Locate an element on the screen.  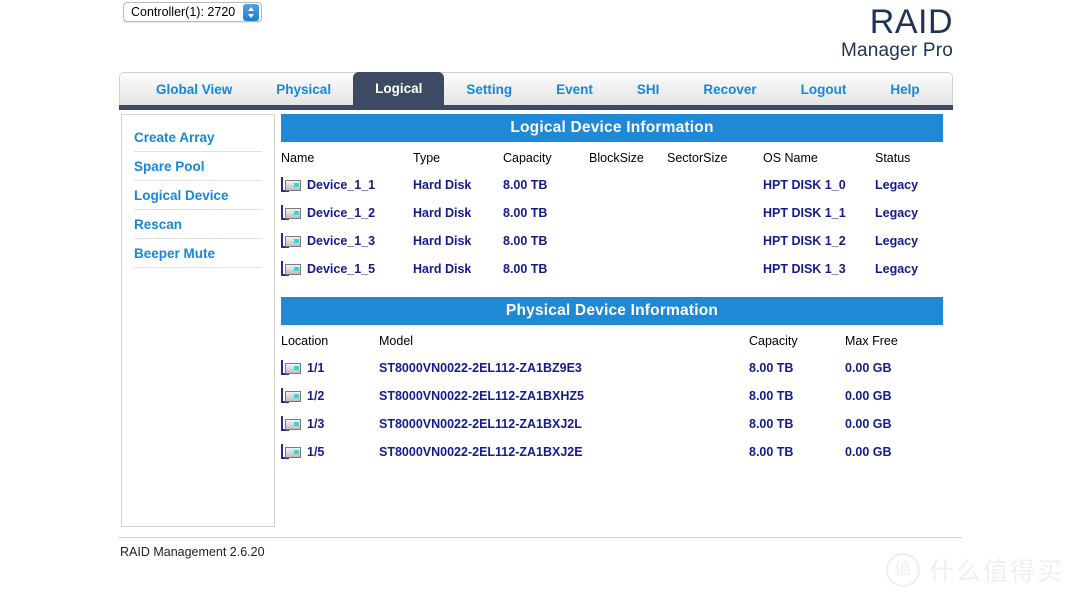
watermark: 值 什么值得买 is located at coordinates (974, 570).